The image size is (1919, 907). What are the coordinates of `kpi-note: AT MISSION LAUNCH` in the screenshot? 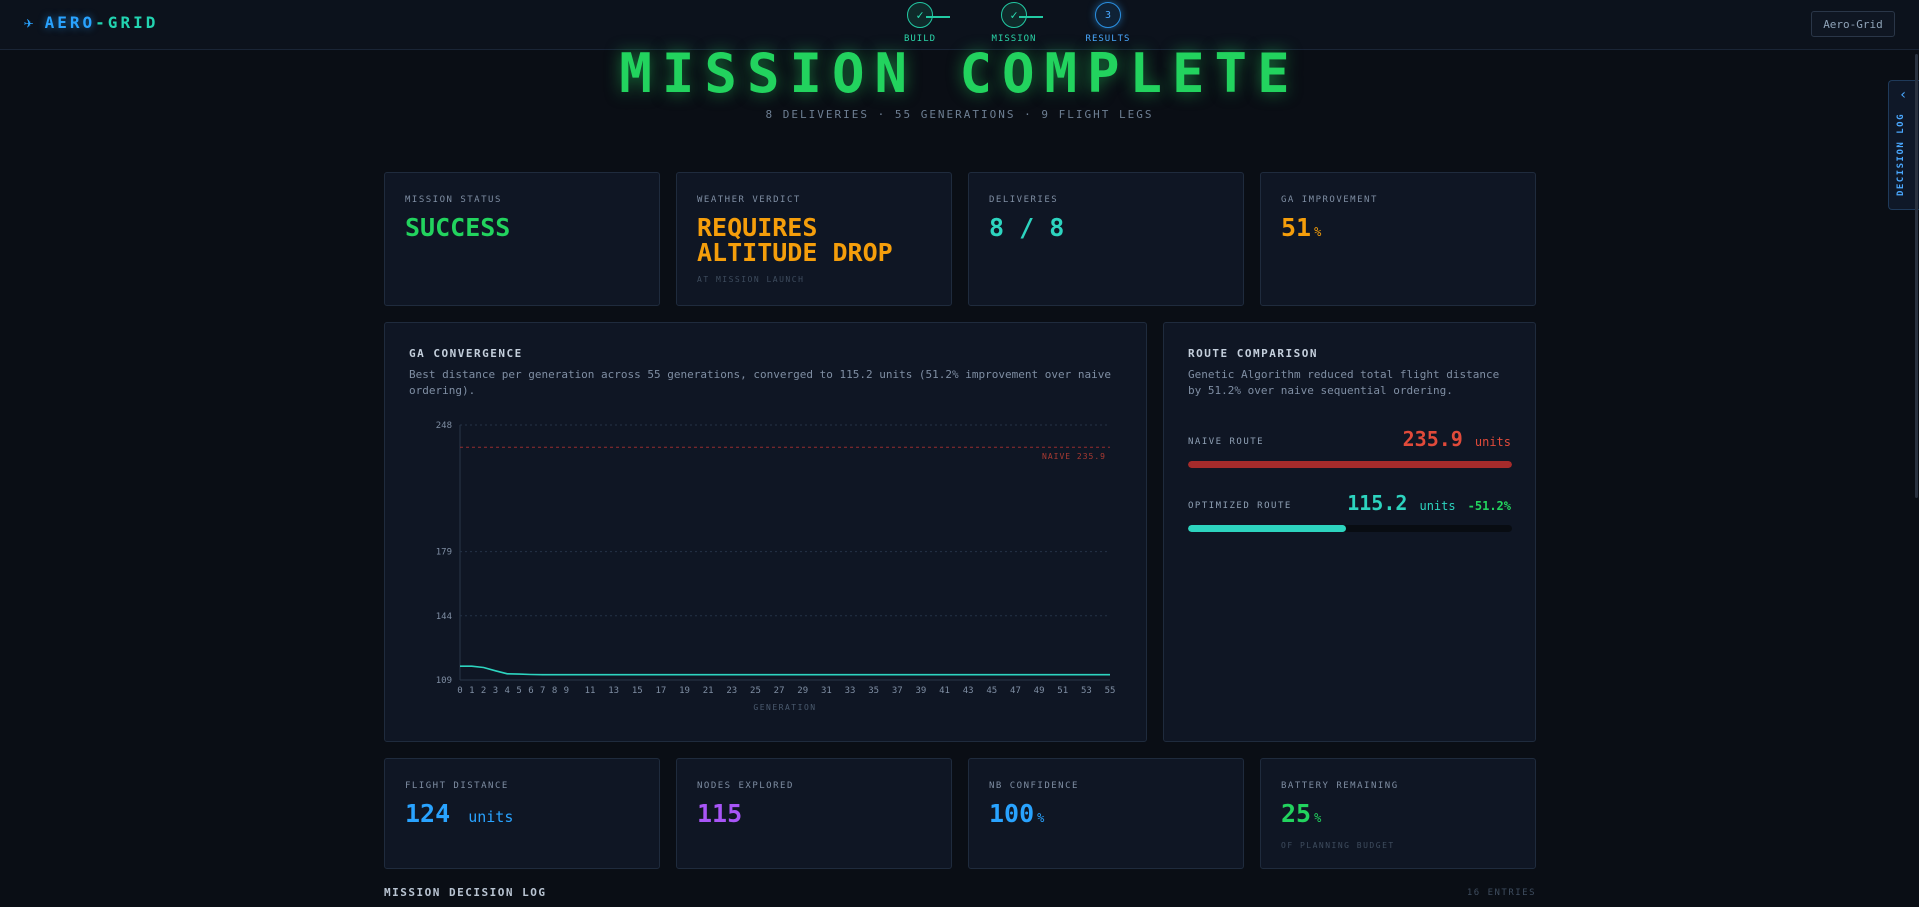 It's located at (751, 279).